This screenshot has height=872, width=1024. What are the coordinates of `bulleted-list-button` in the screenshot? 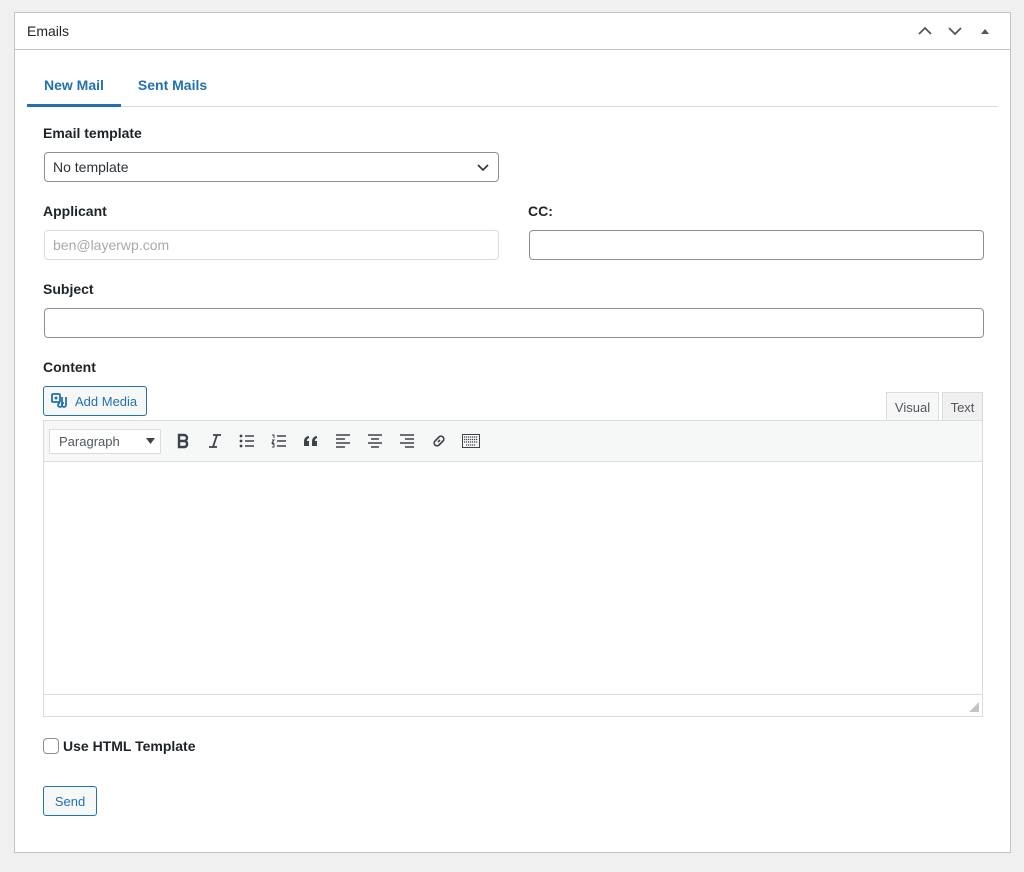 It's located at (247, 441).